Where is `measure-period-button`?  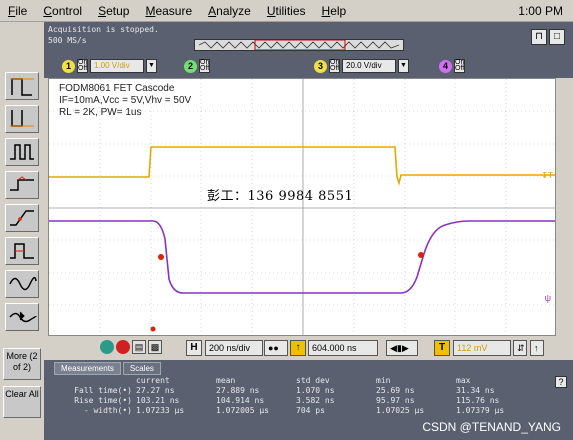
measure-period-button is located at coordinates (22, 152).